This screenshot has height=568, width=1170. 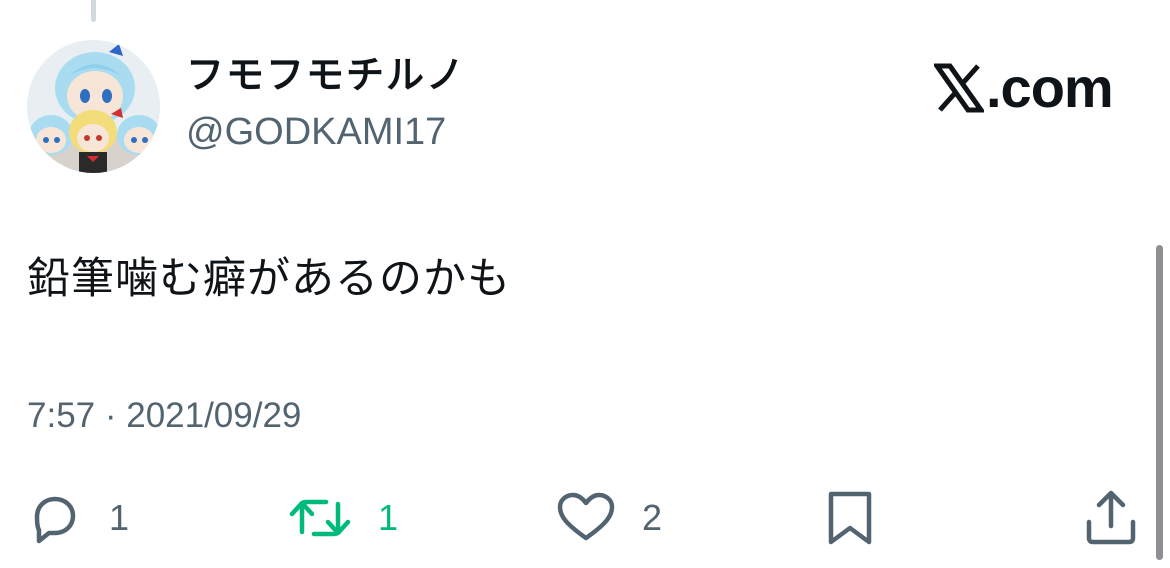 I want to click on retweet-icon, so click(x=320, y=518).